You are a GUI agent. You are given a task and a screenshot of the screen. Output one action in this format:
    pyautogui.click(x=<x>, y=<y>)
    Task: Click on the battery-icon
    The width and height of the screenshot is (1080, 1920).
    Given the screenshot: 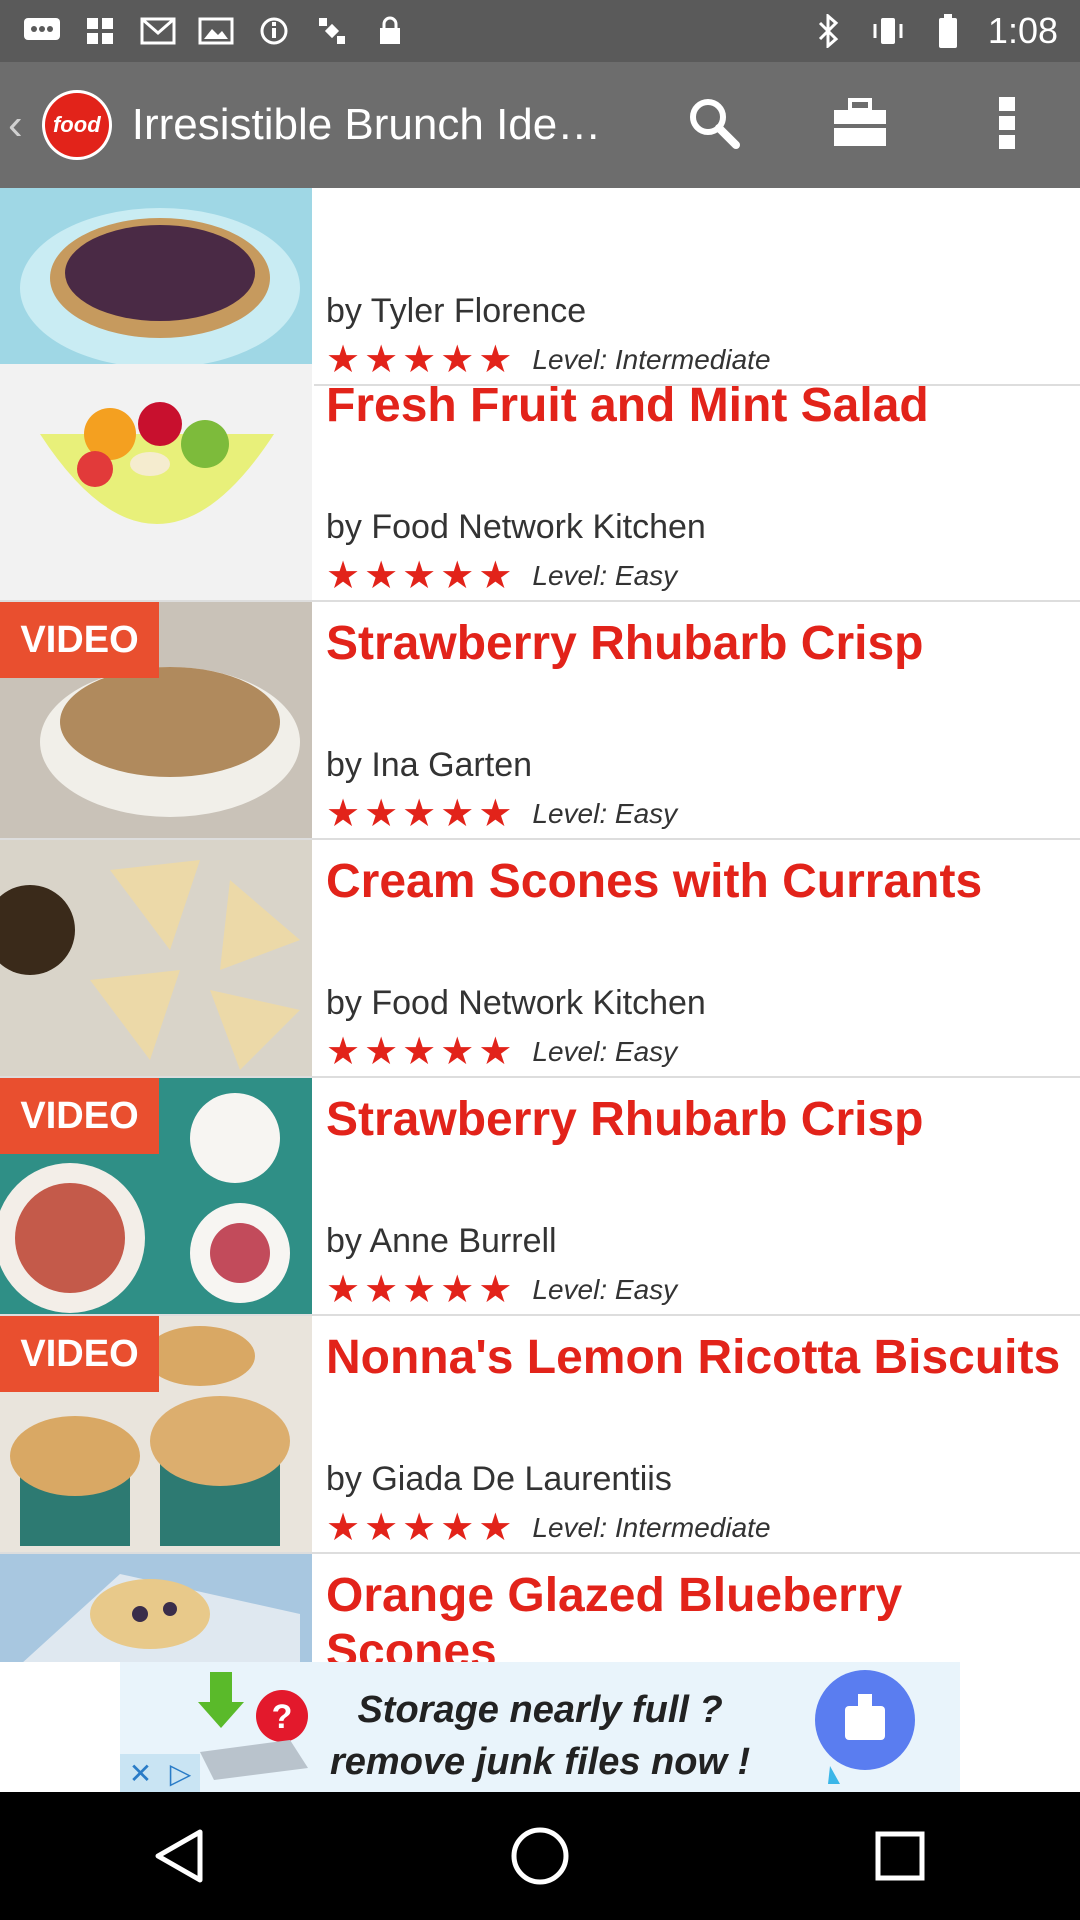 What is the action you would take?
    pyautogui.click(x=948, y=31)
    